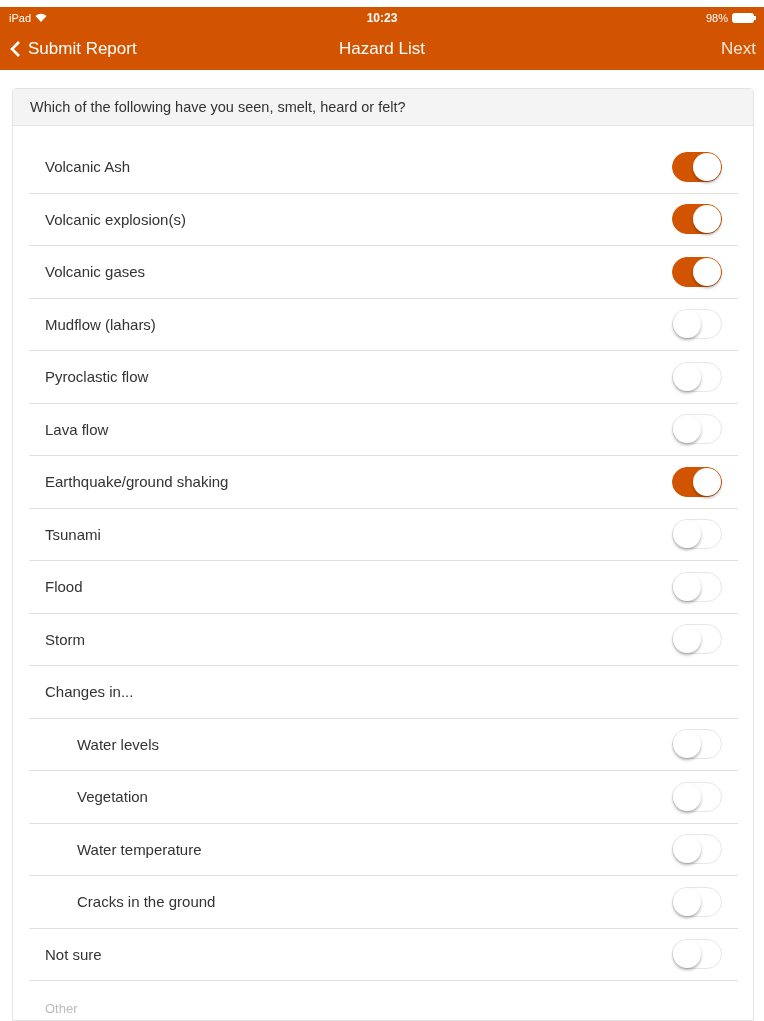  I want to click on next-button: Next, so click(738, 49).